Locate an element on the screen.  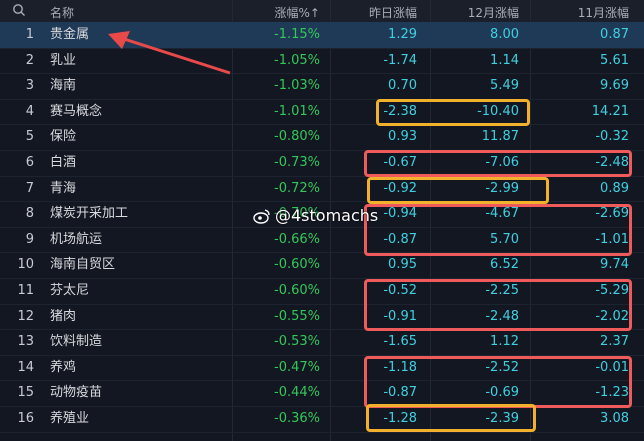
yesterday-change: -1.74 is located at coordinates (400, 60).